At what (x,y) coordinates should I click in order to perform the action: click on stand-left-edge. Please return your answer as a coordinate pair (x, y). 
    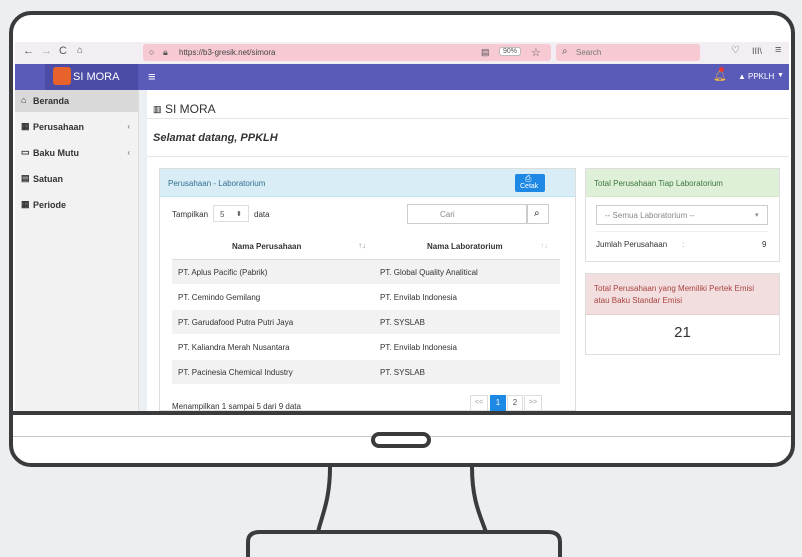
    Looking at the image, I should click on (324, 499).